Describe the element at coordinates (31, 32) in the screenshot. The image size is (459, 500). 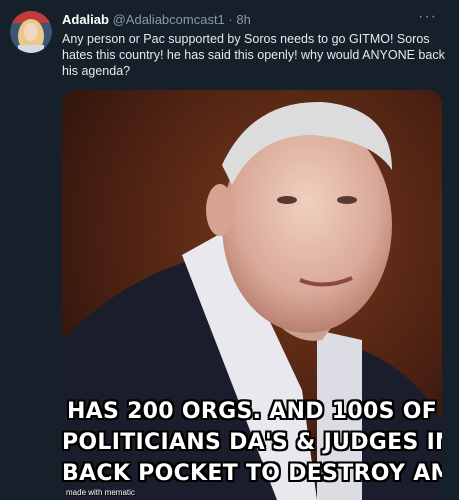
I see `avatar` at that location.